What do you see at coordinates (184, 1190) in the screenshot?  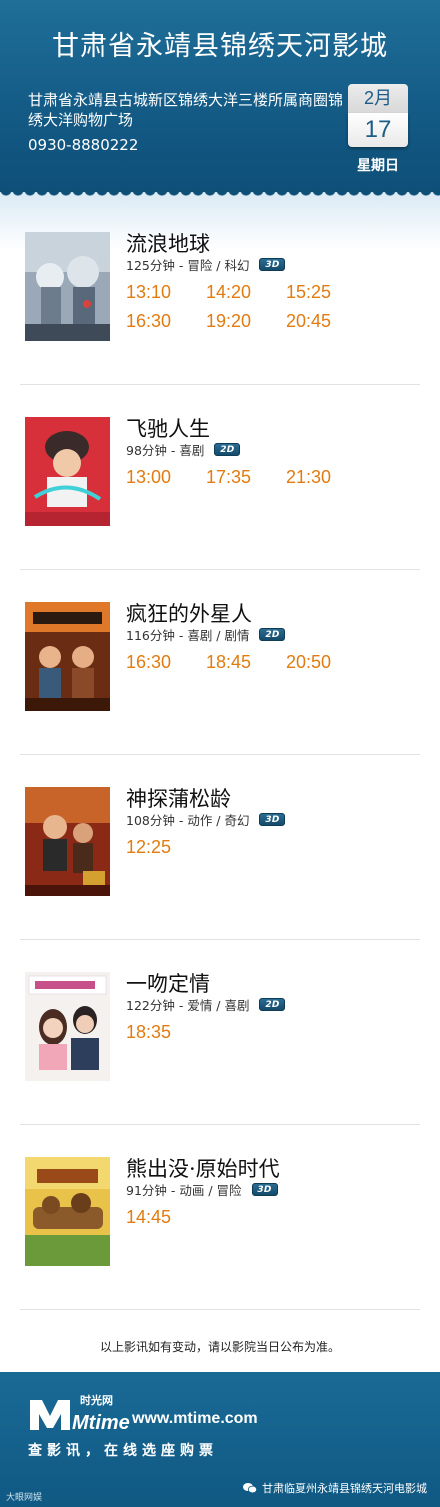 I see `movie-info: 91分钟 - 动画 / 冒险` at bounding box center [184, 1190].